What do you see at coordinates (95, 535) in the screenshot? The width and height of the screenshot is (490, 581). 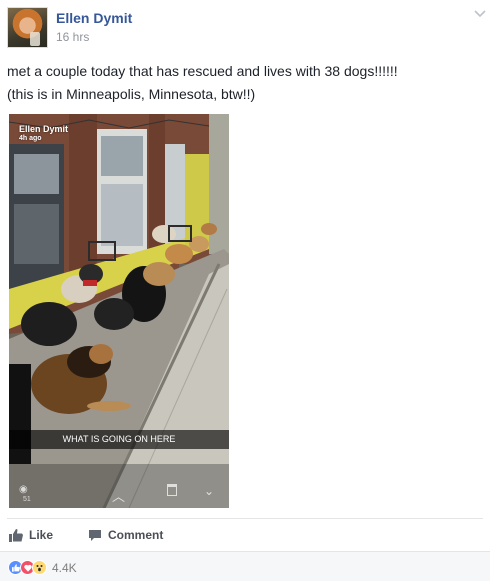 I see `comment-icon` at bounding box center [95, 535].